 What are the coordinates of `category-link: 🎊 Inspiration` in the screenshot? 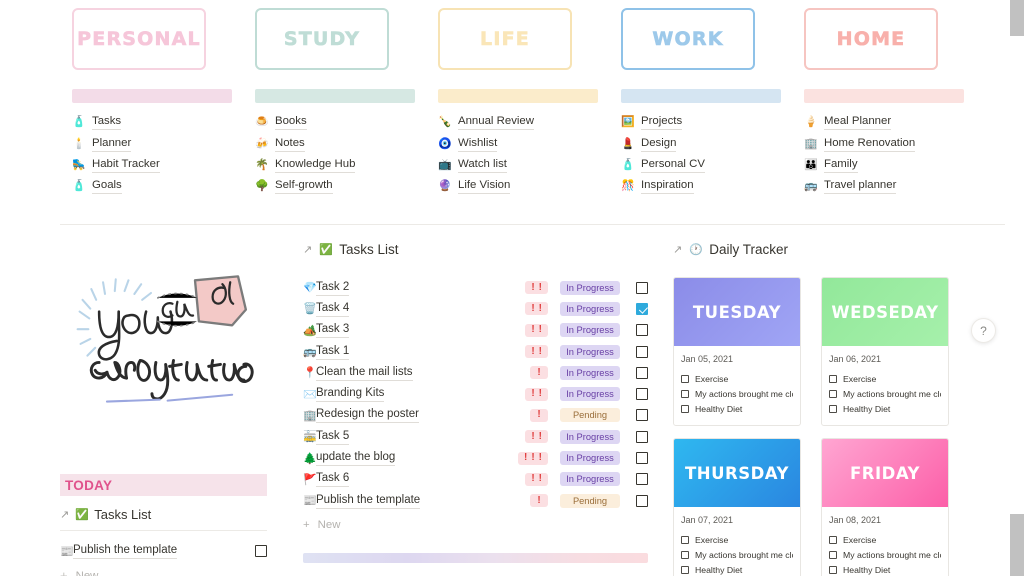 It's located at (706, 185).